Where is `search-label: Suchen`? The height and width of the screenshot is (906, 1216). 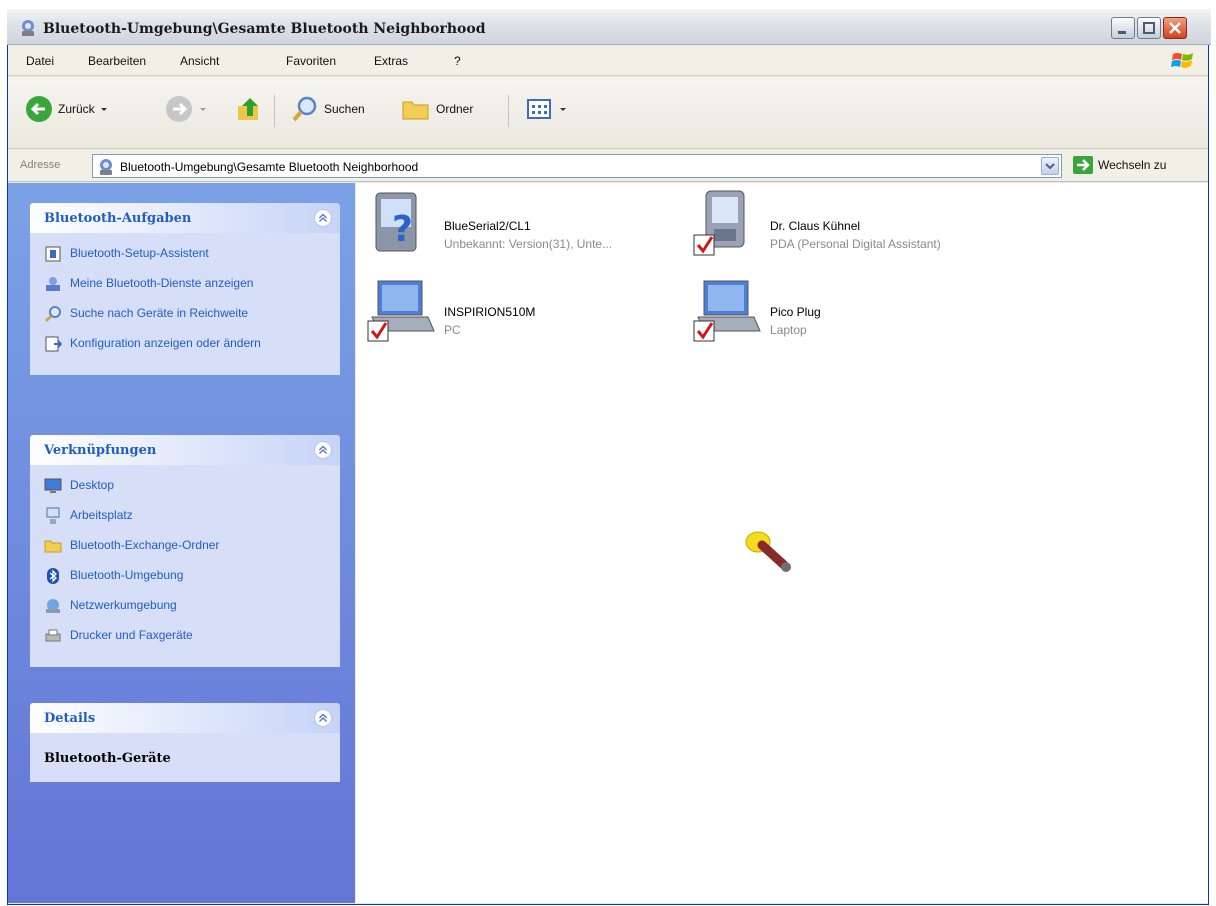 search-label: Suchen is located at coordinates (344, 109).